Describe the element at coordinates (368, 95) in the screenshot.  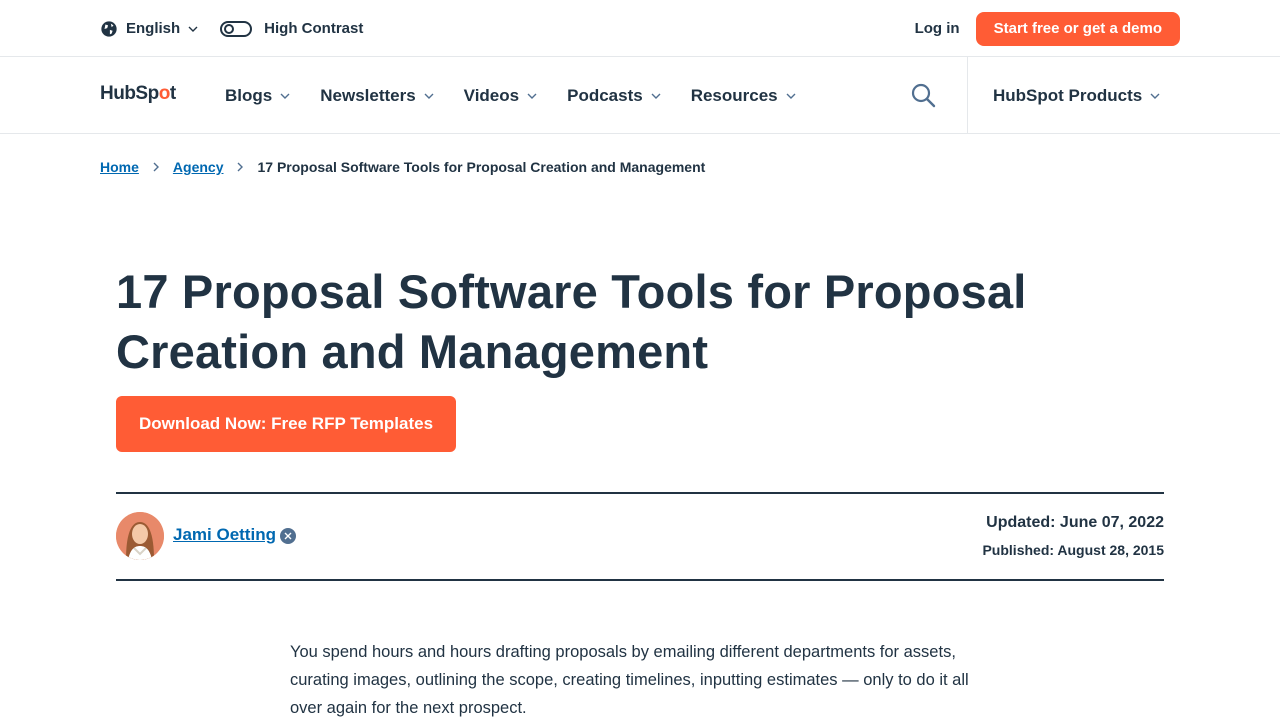
I see `nav-label: Newsletters` at that location.